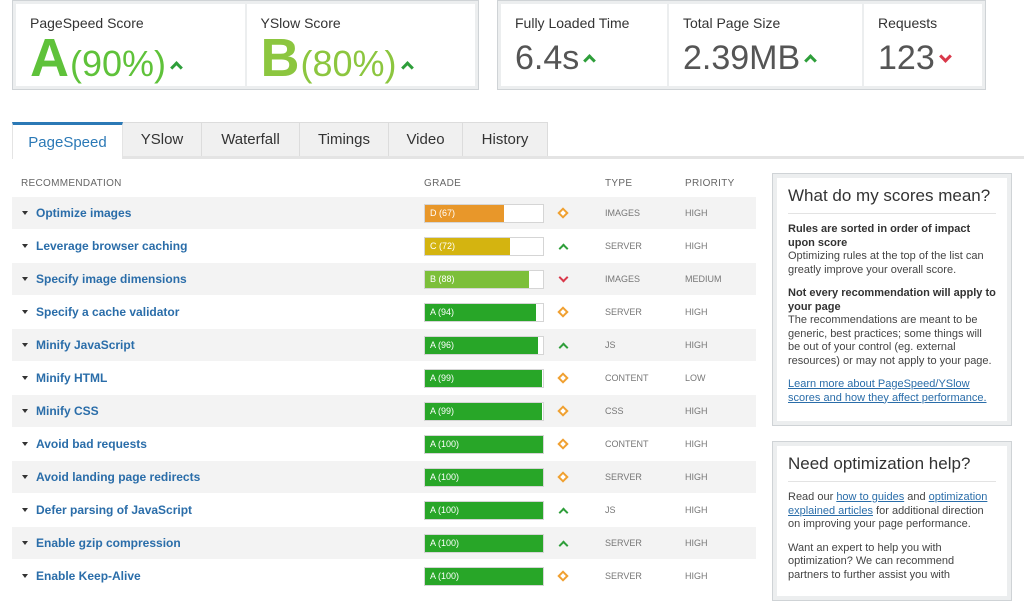 The width and height of the screenshot is (1024, 601). What do you see at coordinates (108, 543) in the screenshot?
I see `recommendation-name: Enable gzip compression` at bounding box center [108, 543].